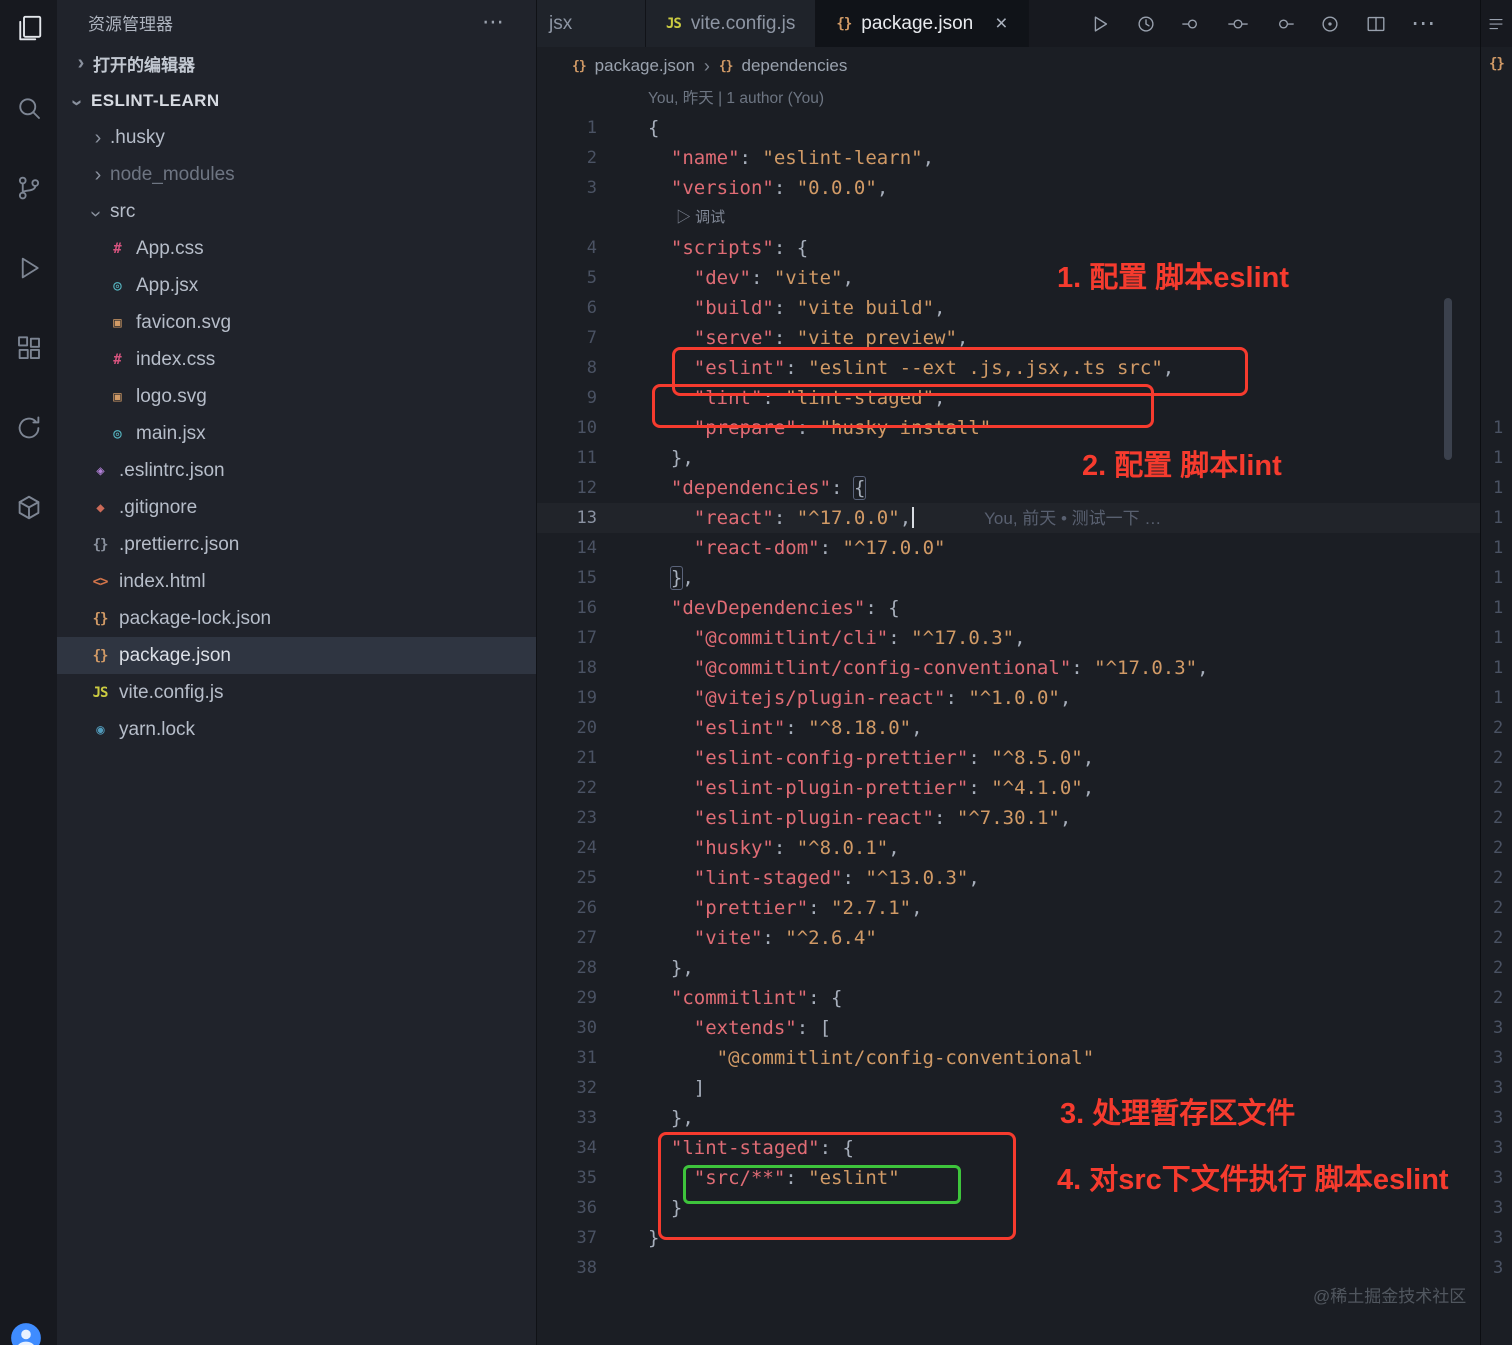 This screenshot has width=1512, height=1345. I want to click on step-back-icon, so click(1192, 24).